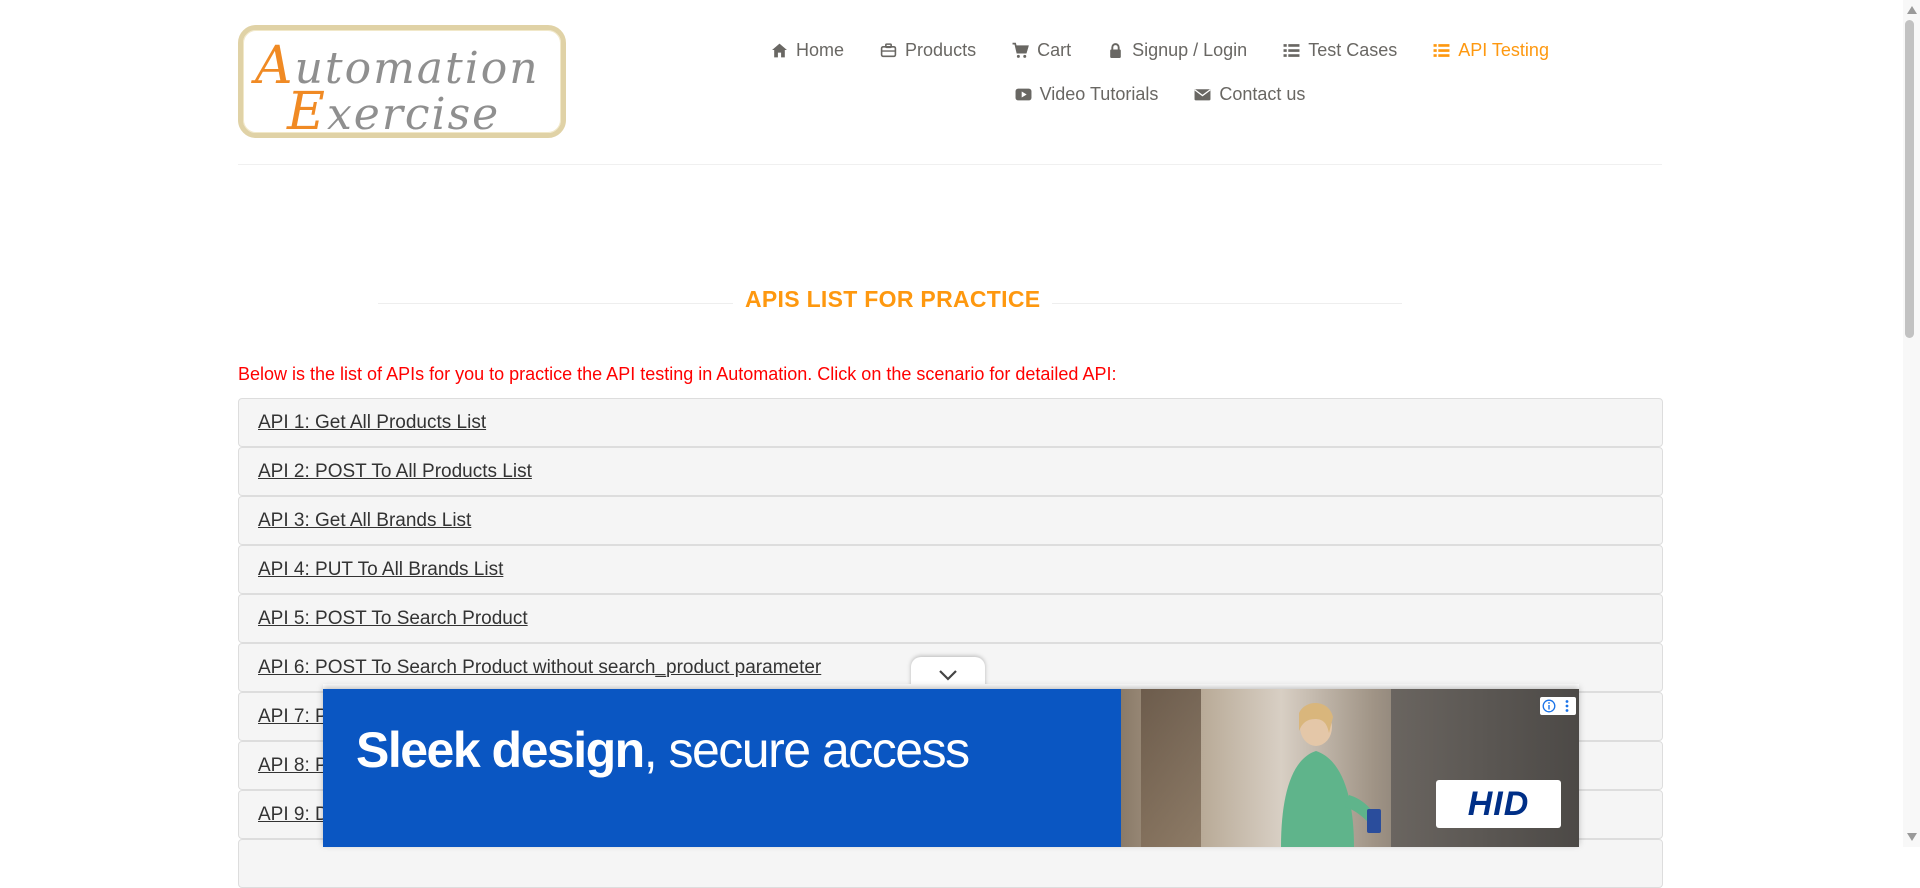  Describe the element at coordinates (1912, 10) in the screenshot. I see `scroll-up-arrow` at that location.